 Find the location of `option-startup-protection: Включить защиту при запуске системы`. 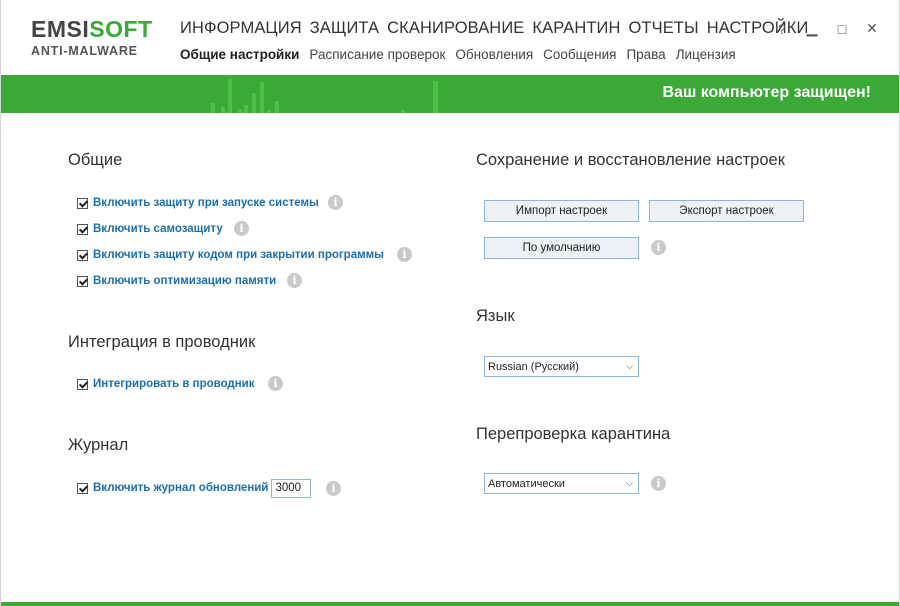

option-startup-protection: Включить защиту при запуске системы is located at coordinates (198, 203).